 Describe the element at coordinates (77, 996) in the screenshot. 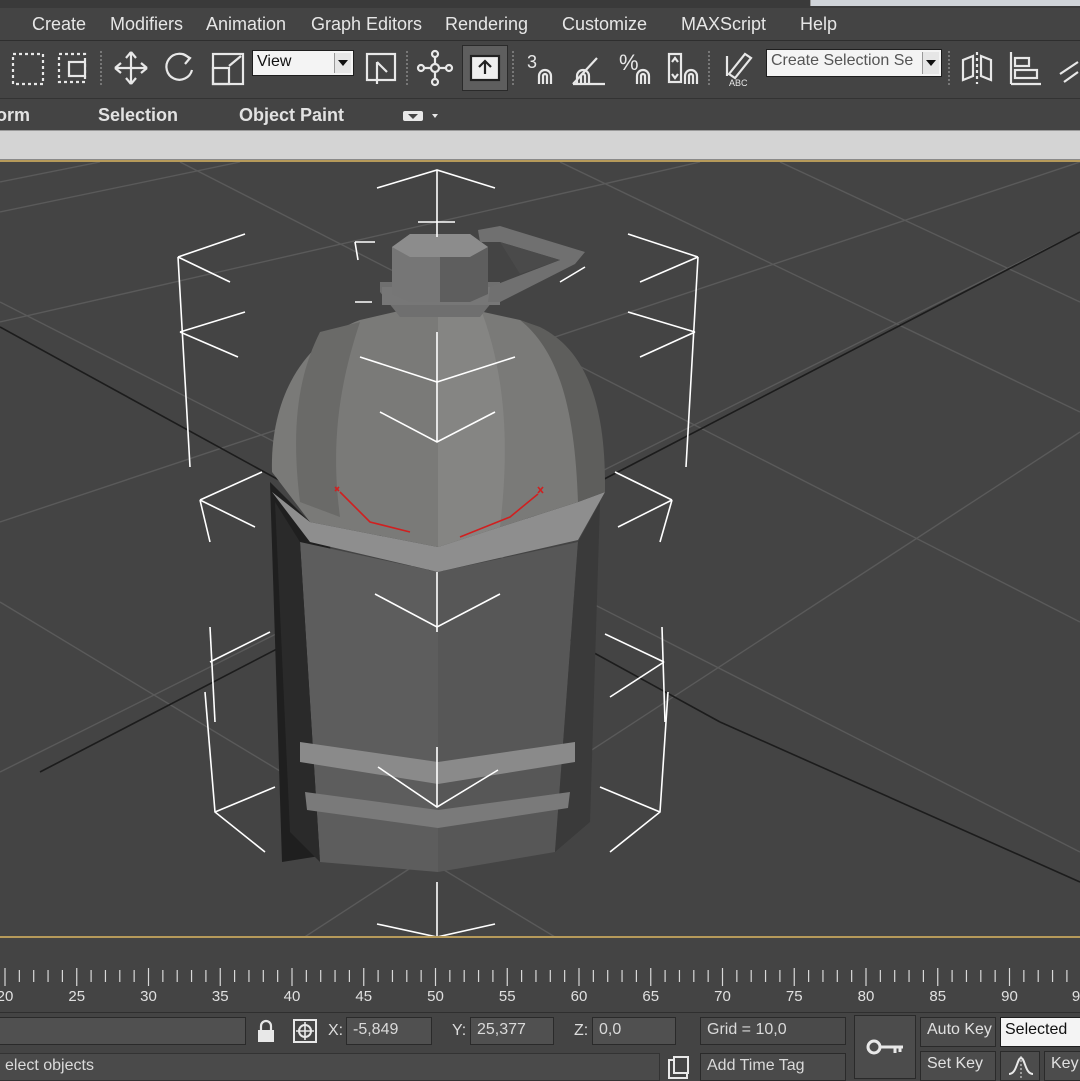

I see `ruler-tick-label: 25` at that location.